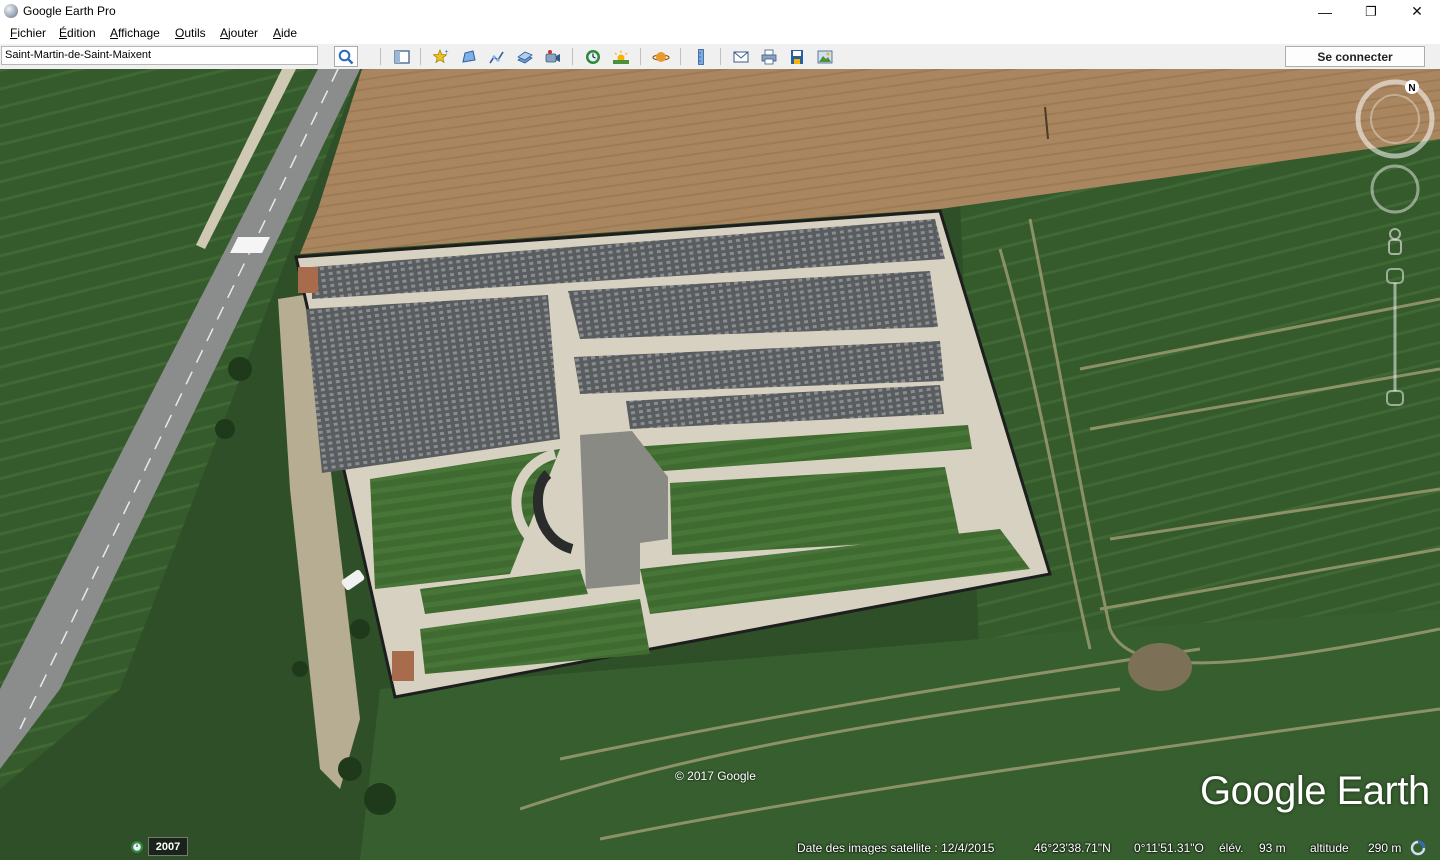 The image size is (1440, 860). What do you see at coordinates (1072, 848) in the screenshot?
I see `latitude: 46°23'38.71"N` at bounding box center [1072, 848].